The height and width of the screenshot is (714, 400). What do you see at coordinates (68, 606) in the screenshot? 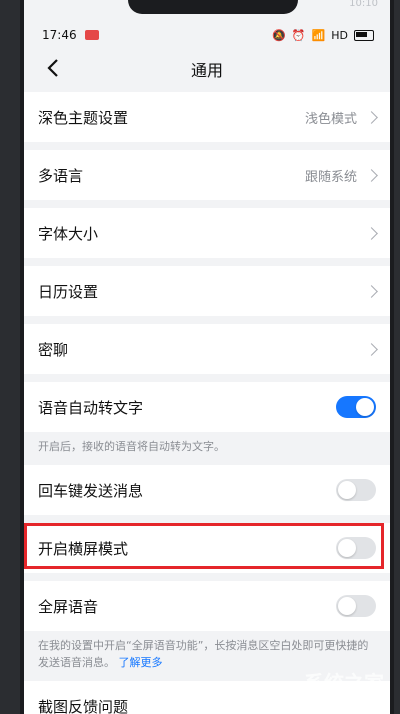
I see `row-label: 全屏语音` at bounding box center [68, 606].